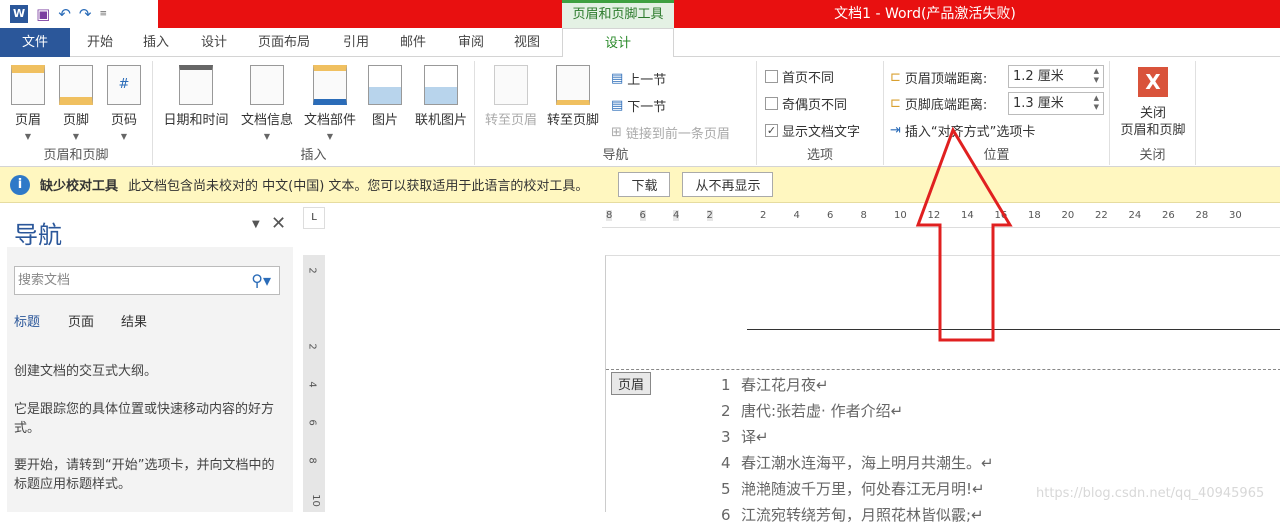 This screenshot has width=1280, height=525. I want to click on ruler-tick: 24, so click(1135, 215).